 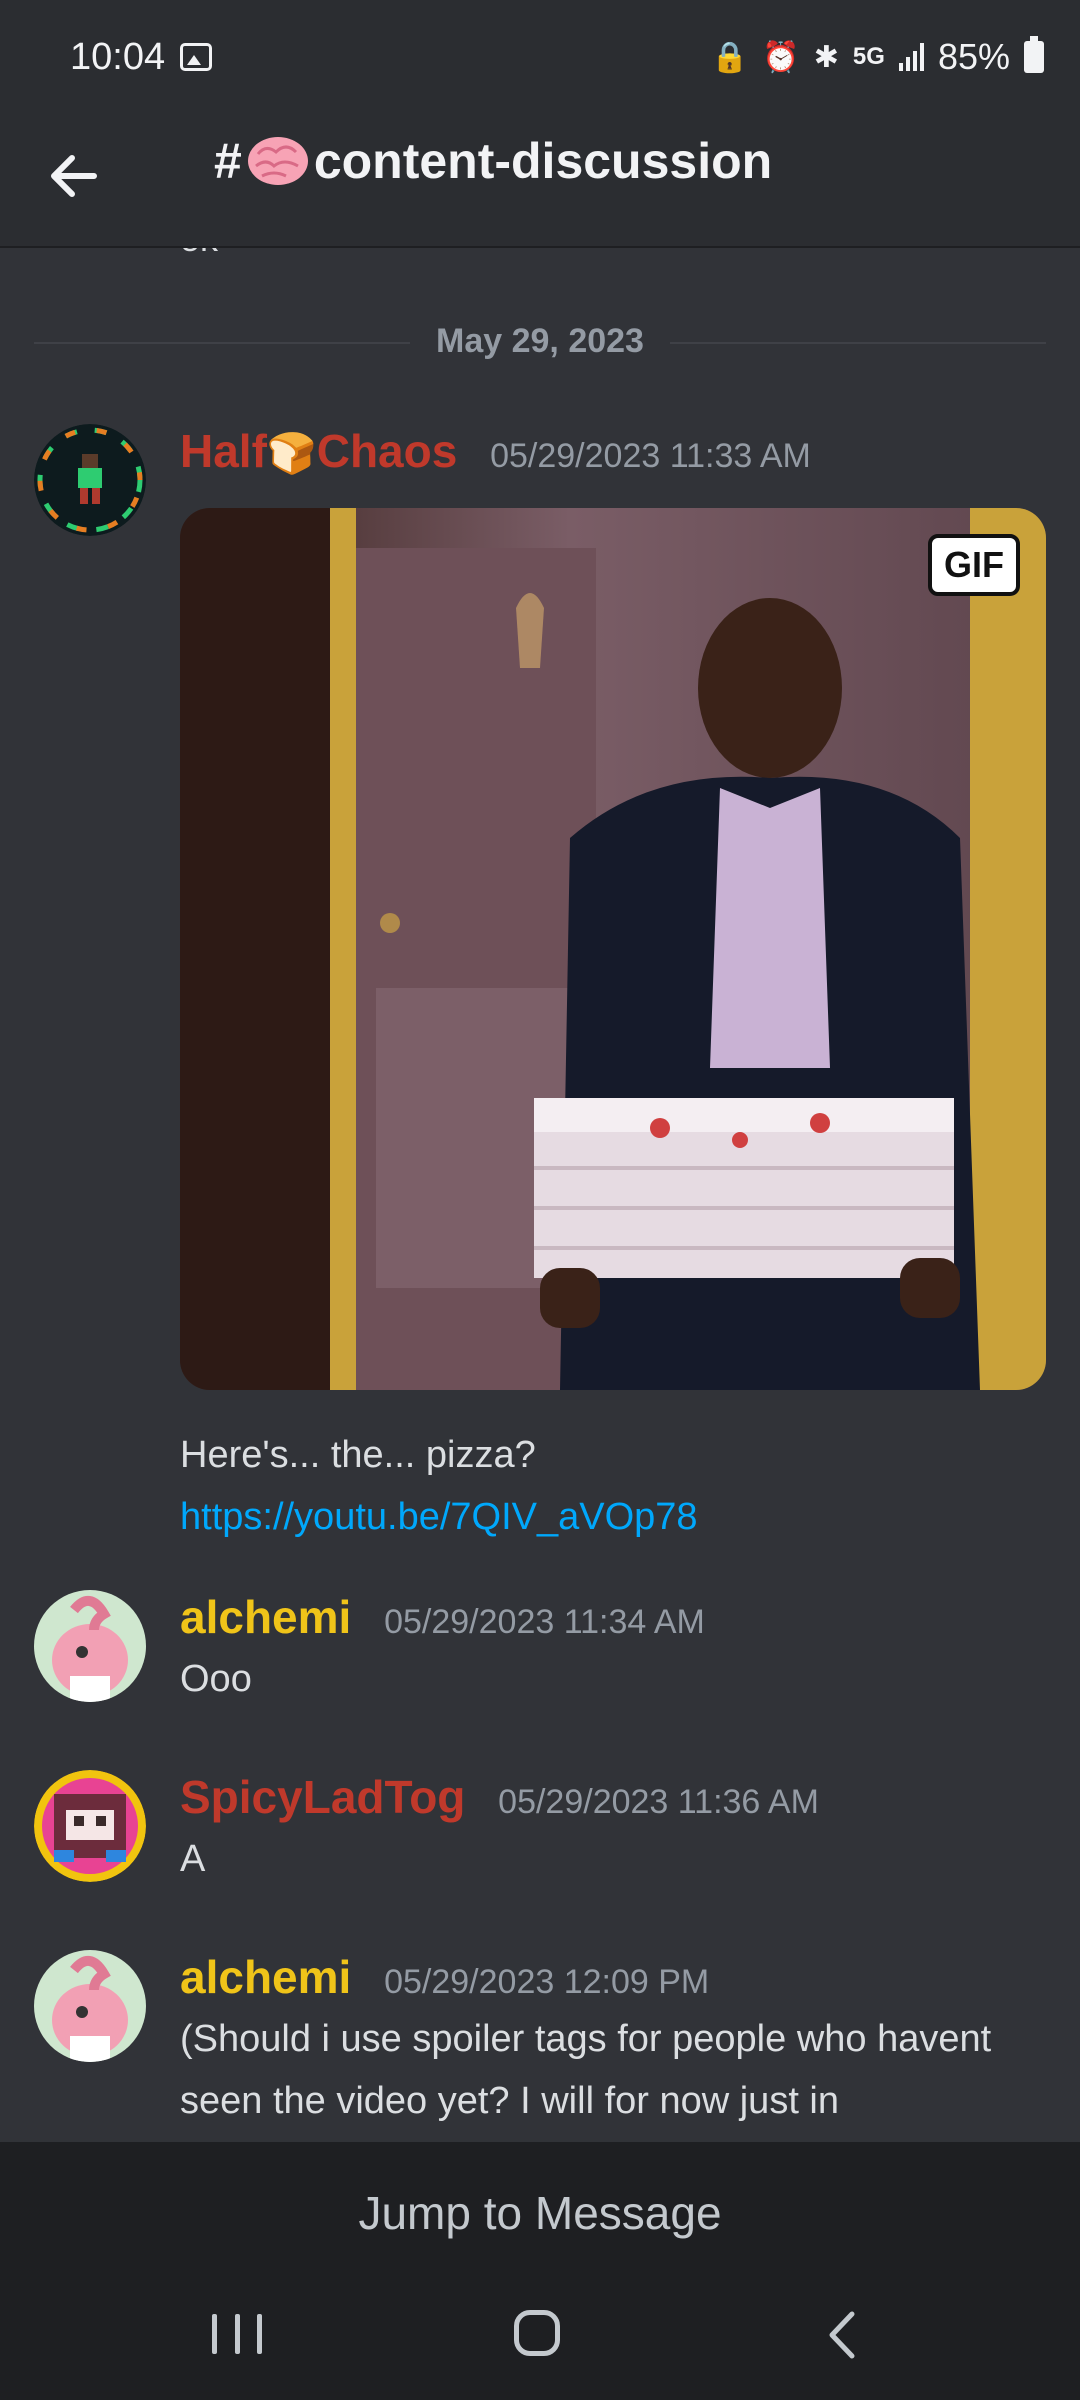 I want to click on arrow-left-icon, so click(x=74, y=176).